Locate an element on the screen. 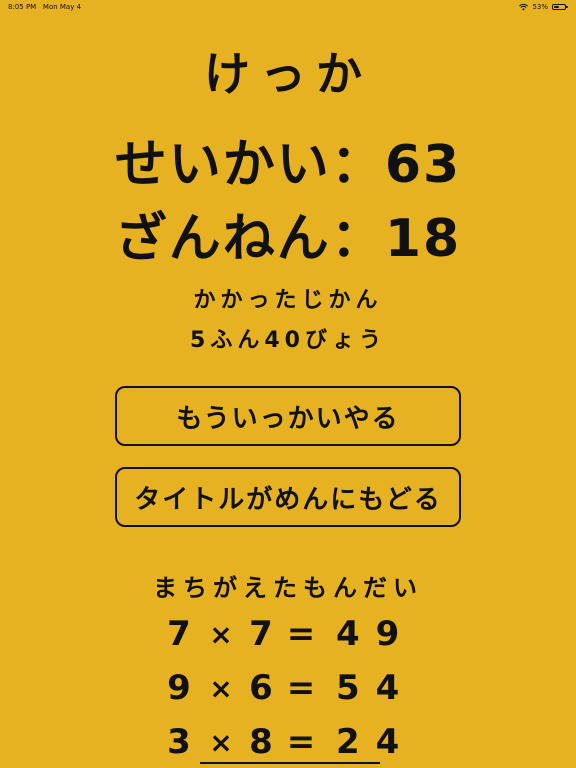 The width and height of the screenshot is (576, 768). mistakes-header: まちがえたもんだい is located at coordinates (288, 588).